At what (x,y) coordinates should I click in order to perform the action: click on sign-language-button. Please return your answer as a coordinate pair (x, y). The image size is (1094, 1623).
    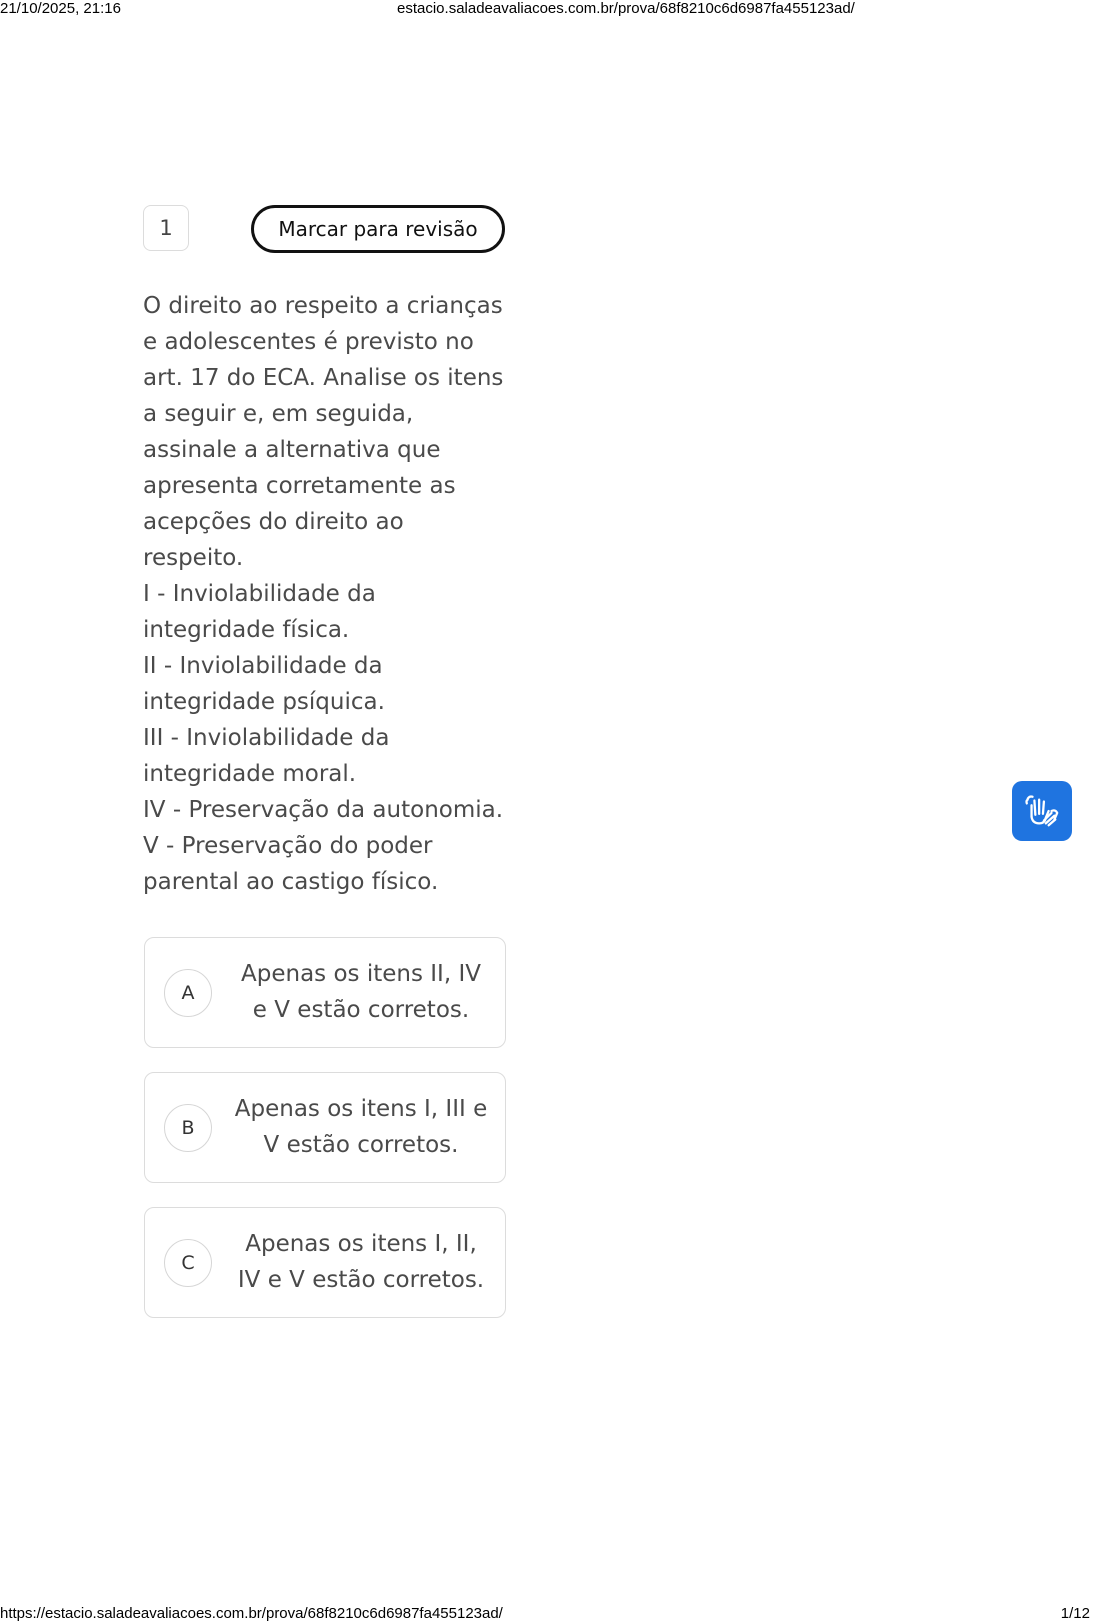
    Looking at the image, I should click on (1042, 811).